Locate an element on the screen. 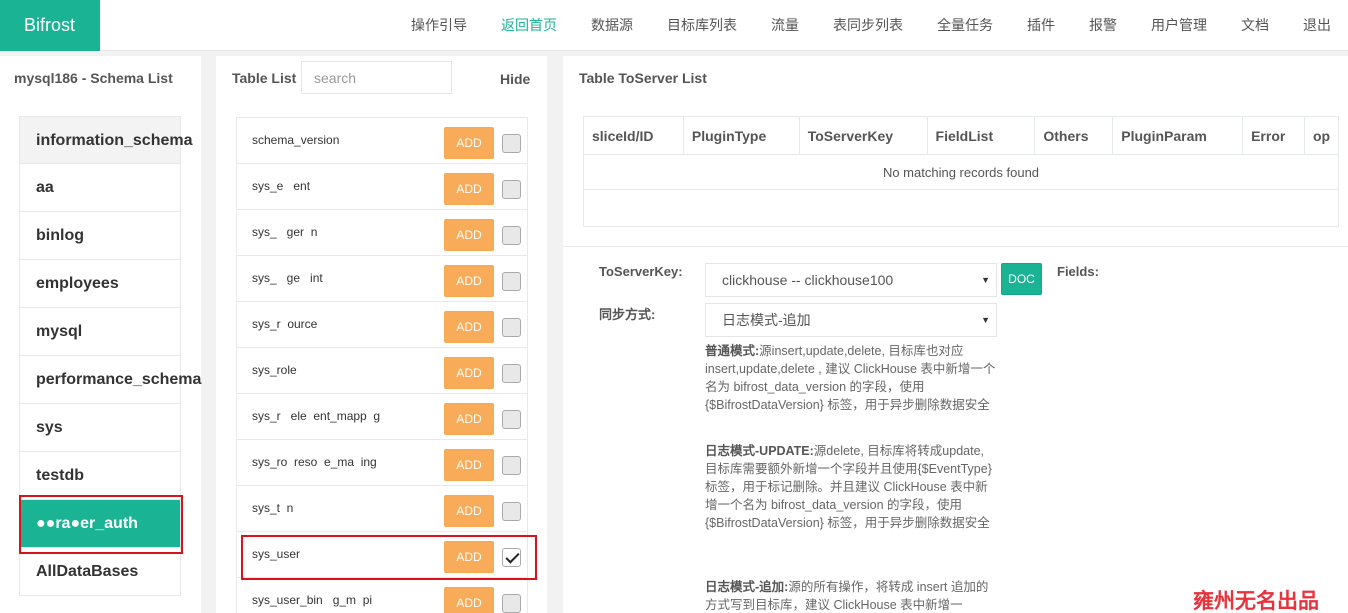 This screenshot has height=613, width=1348. table-row: schema_version ADD is located at coordinates (382, 141).